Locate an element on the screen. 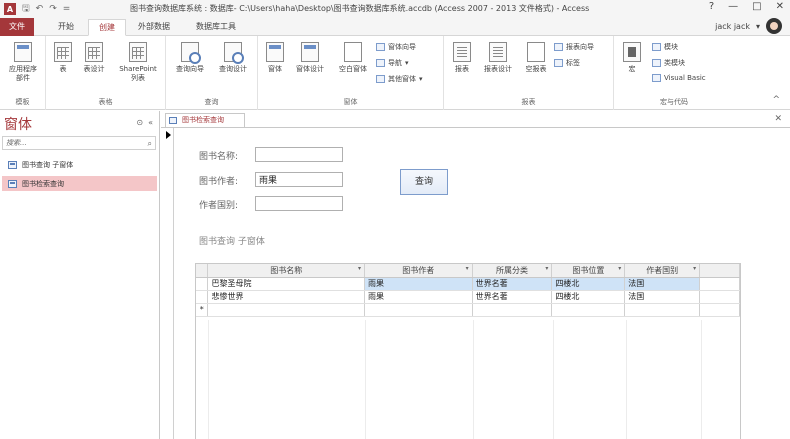  avatar is located at coordinates (774, 26).